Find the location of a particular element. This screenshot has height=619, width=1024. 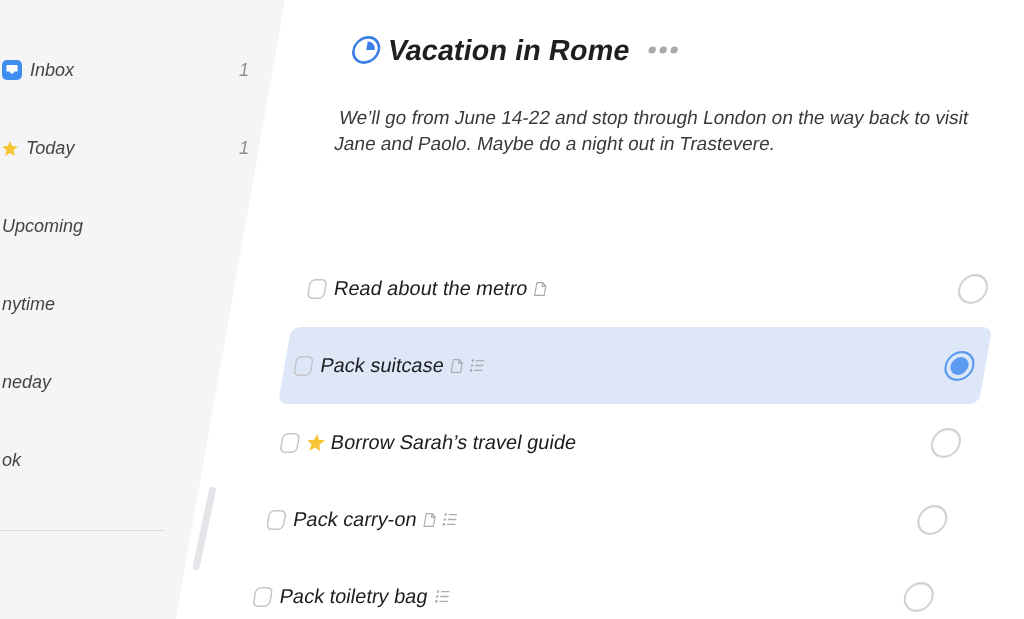

task-title: Pack carry-on is located at coordinates (355, 519).